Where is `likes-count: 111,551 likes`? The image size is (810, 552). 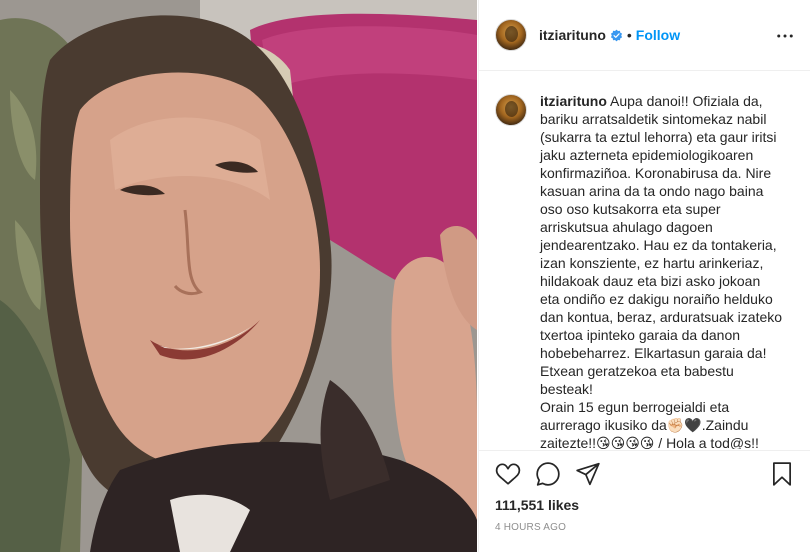 likes-count: 111,551 likes is located at coordinates (537, 505).